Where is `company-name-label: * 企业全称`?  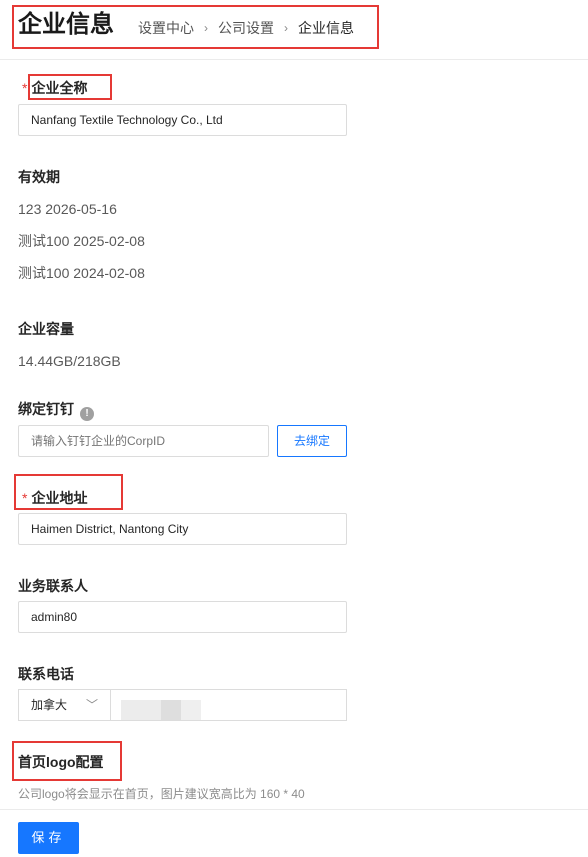 company-name-label: * 企业全称 is located at coordinates (54, 88).